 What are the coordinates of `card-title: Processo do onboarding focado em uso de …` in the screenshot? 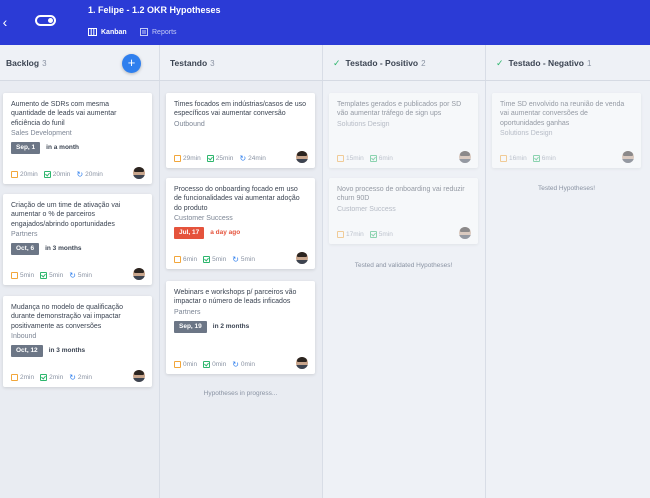 It's located at (237, 199).